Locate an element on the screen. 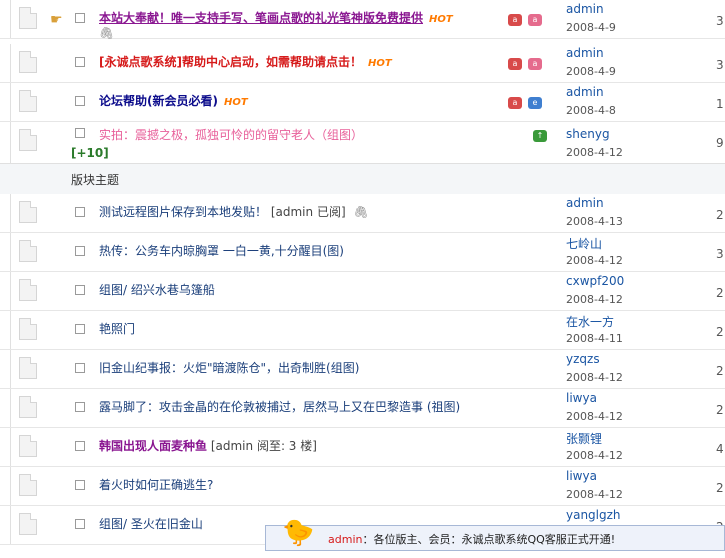  author-link: yzqzs is located at coordinates (583, 359).